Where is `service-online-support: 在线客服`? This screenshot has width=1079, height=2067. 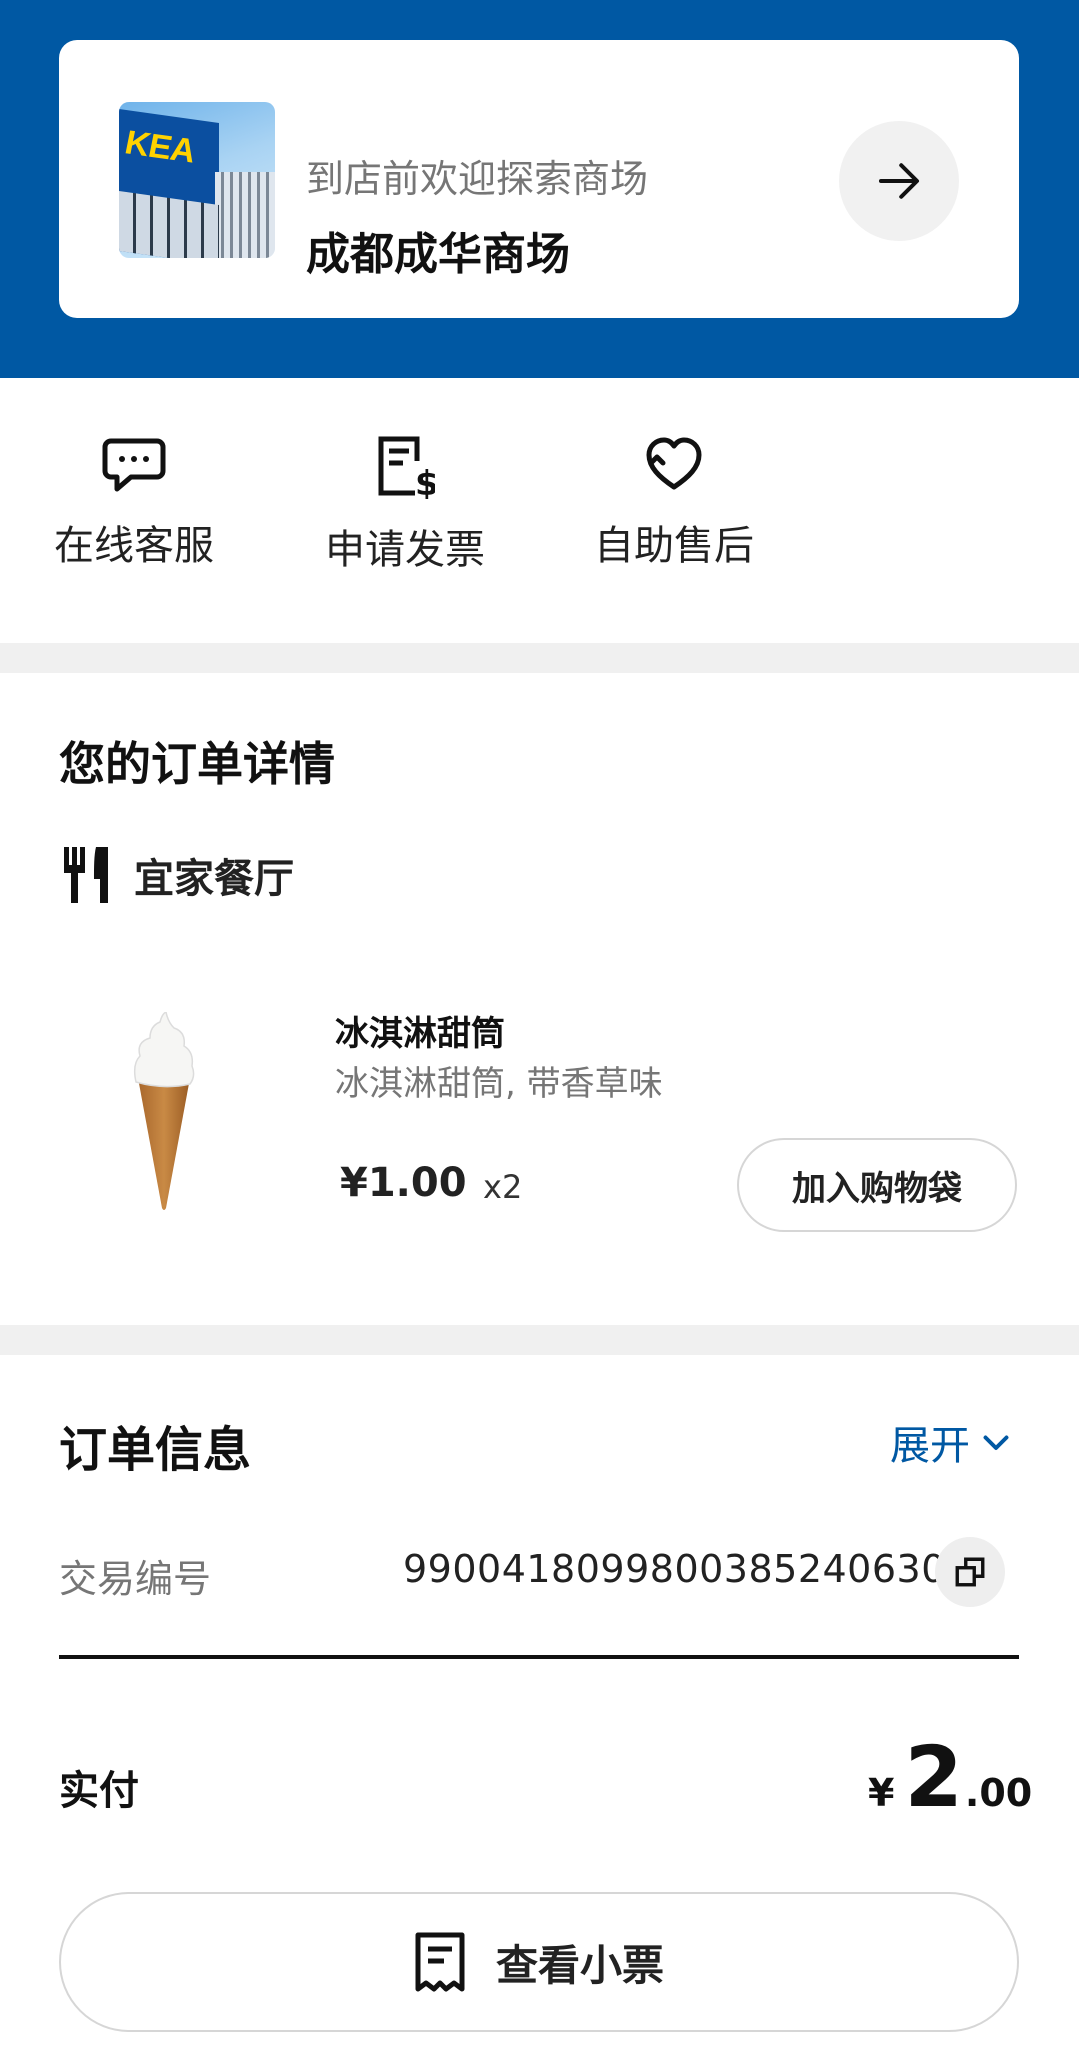
service-online-support: 在线客服 is located at coordinates (134, 503).